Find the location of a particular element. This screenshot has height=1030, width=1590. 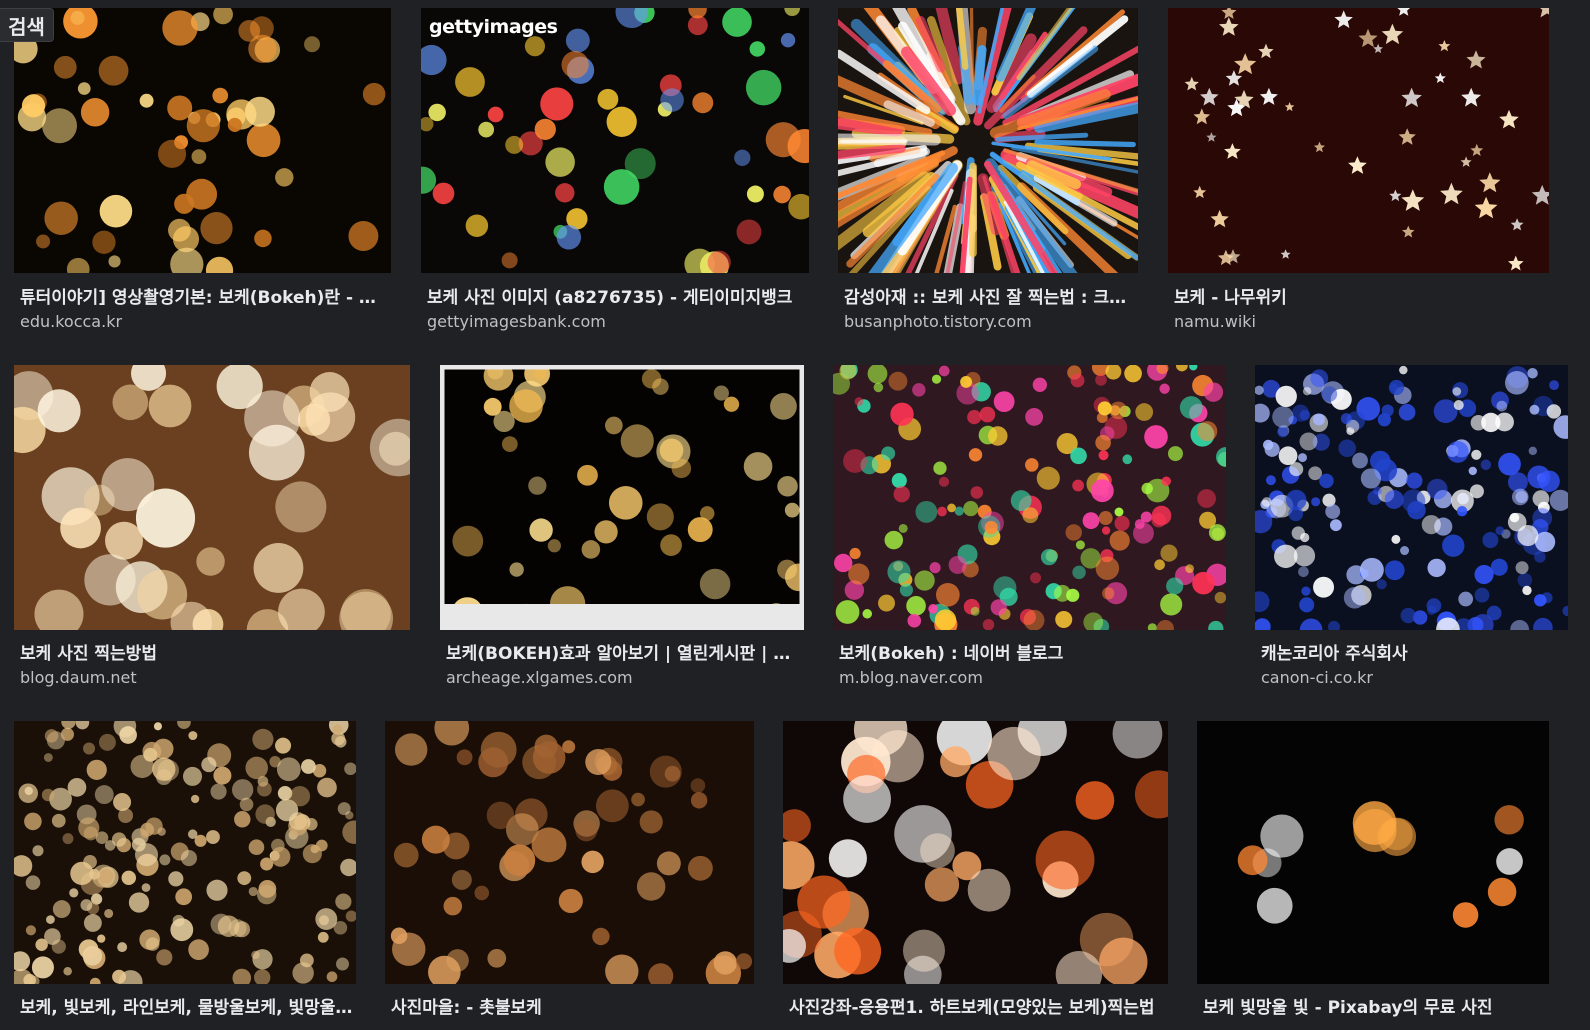

result-title: 보케 빛망울 빛 - Pixabay의 무료 사진 is located at coordinates (1376, 1005).